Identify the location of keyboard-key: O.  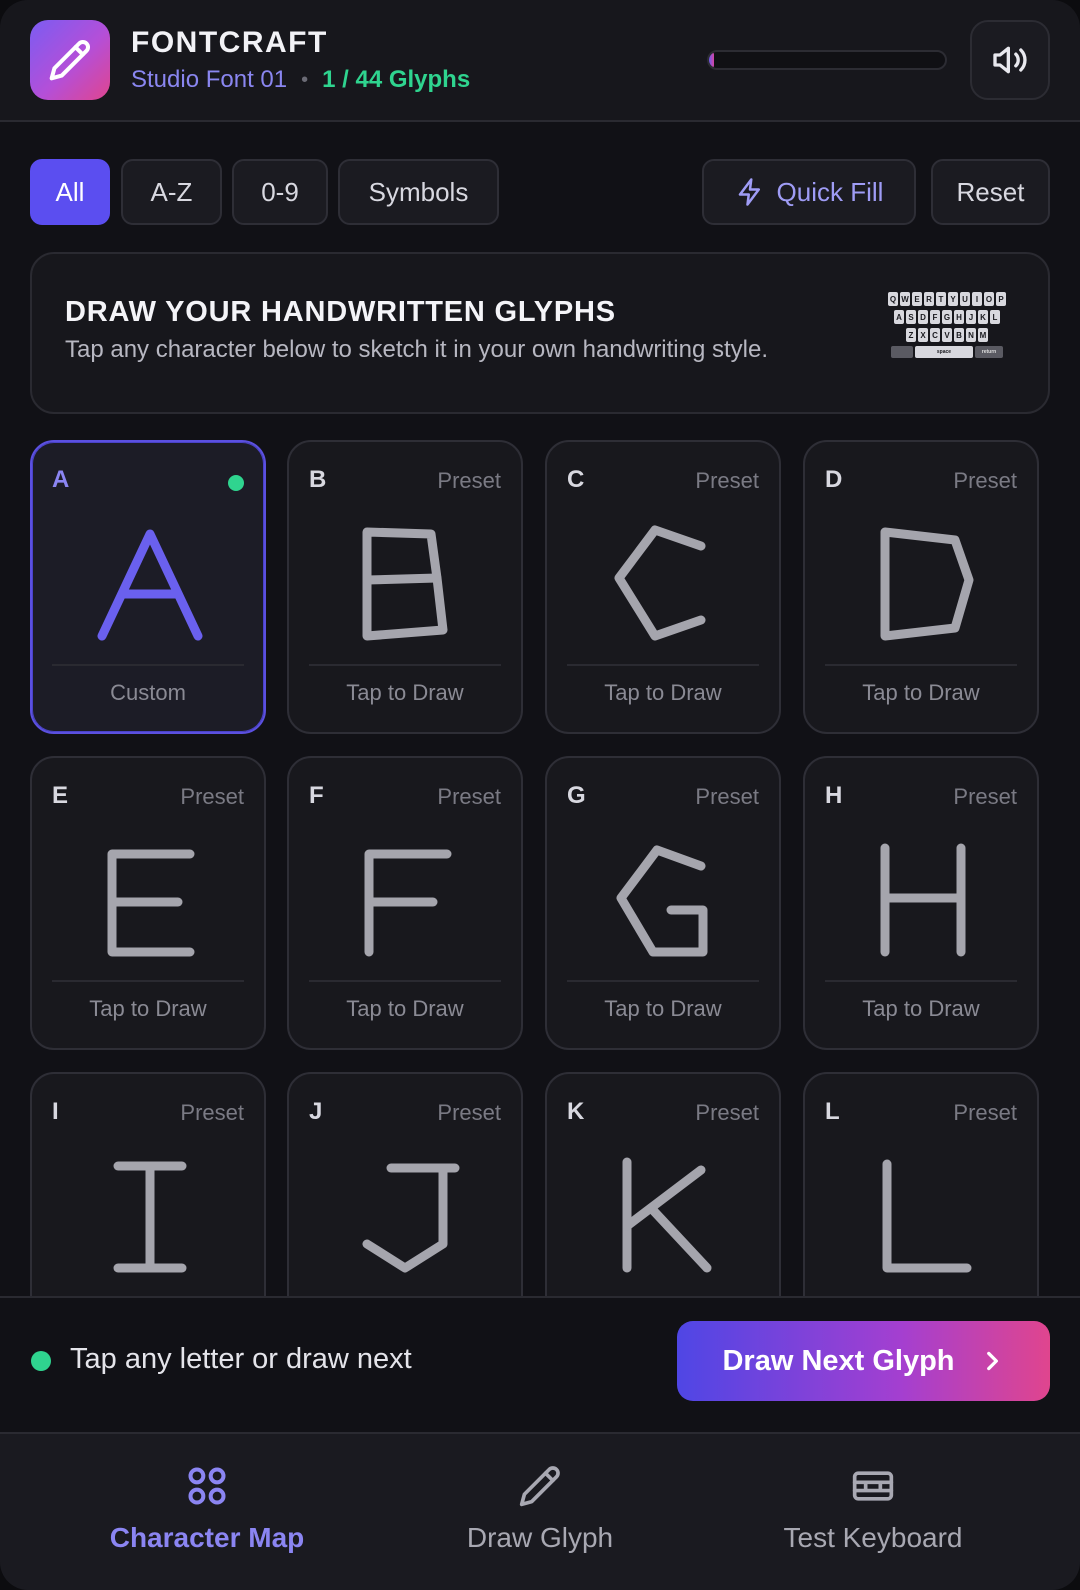
(989, 299).